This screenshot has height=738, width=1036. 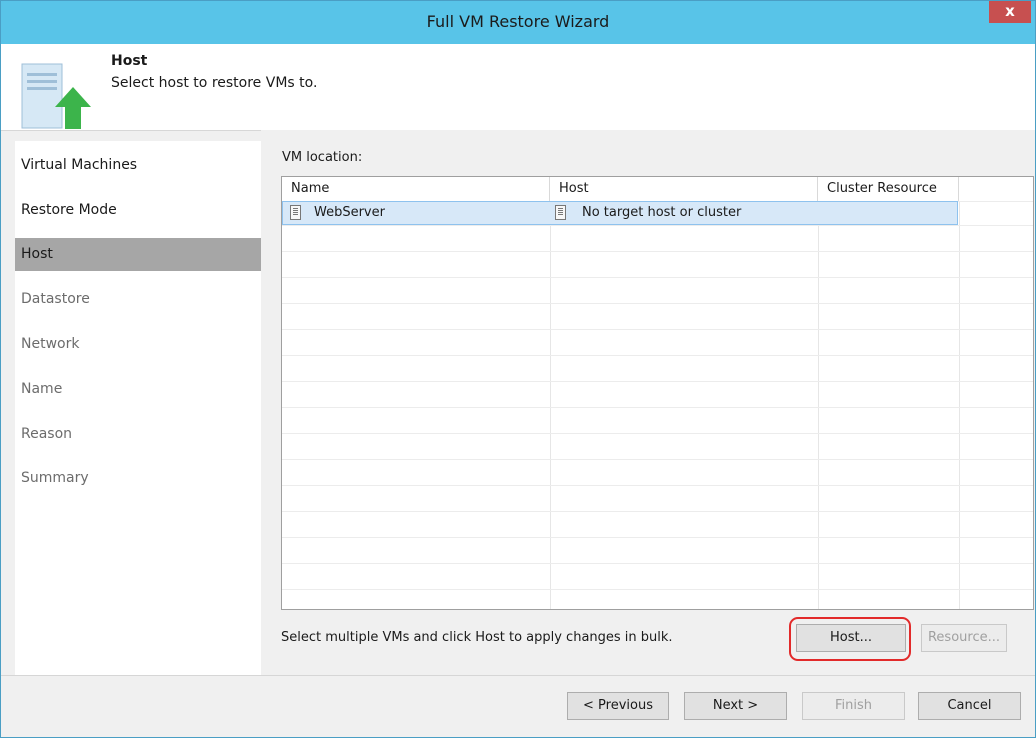 What do you see at coordinates (349, 212) in the screenshot?
I see `cell-vm-name: WebServer` at bounding box center [349, 212].